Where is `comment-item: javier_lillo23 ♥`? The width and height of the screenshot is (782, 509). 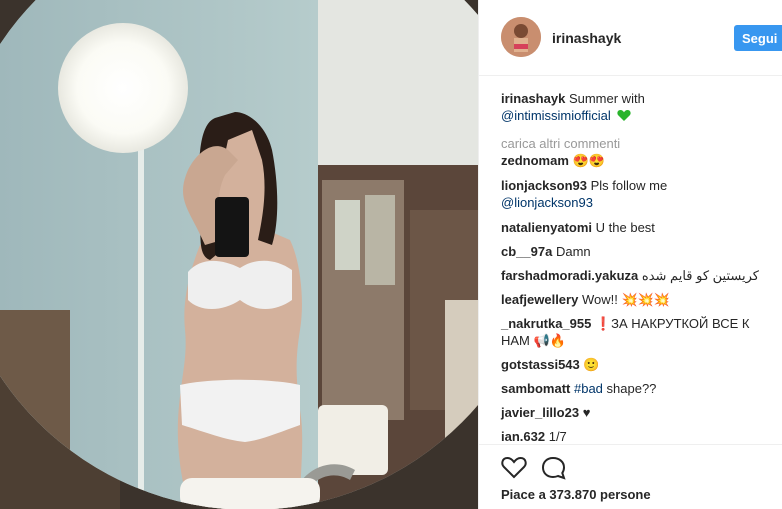
comment-item: javier_lillo23 ♥ is located at coordinates (545, 412).